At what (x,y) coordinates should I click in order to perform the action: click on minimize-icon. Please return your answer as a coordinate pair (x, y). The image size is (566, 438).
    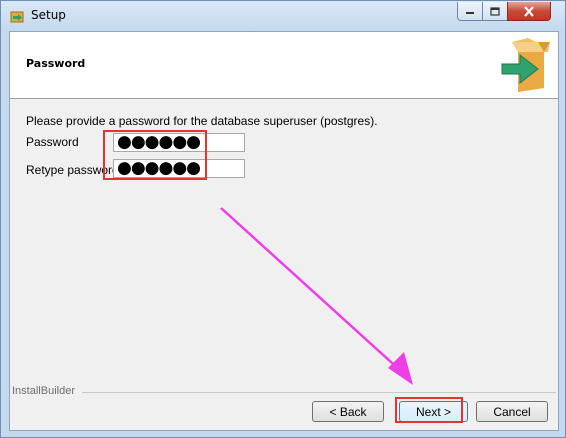
    Looking at the image, I should click on (470, 13).